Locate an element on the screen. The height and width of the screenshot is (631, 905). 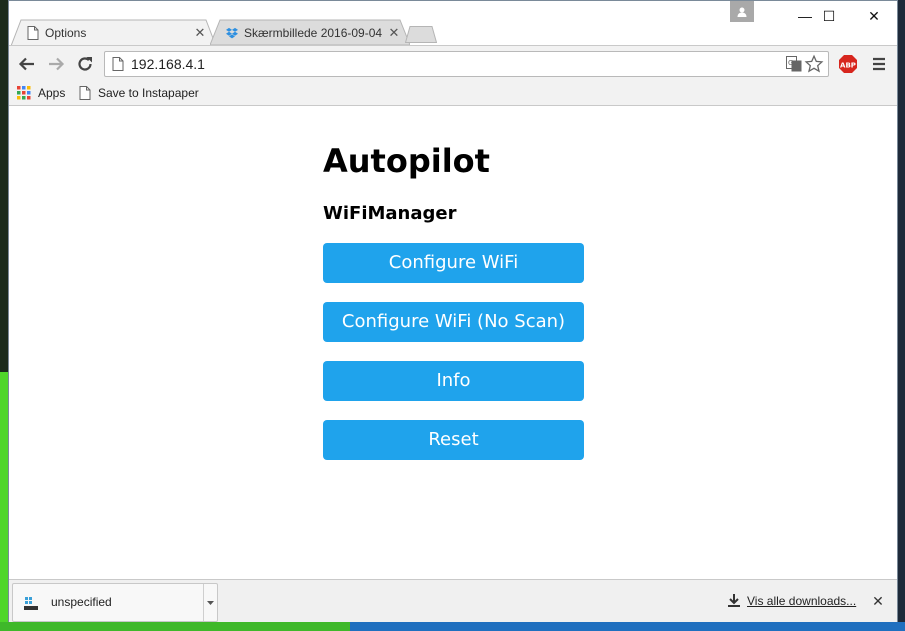
download-options-button is located at coordinates (210, 602).